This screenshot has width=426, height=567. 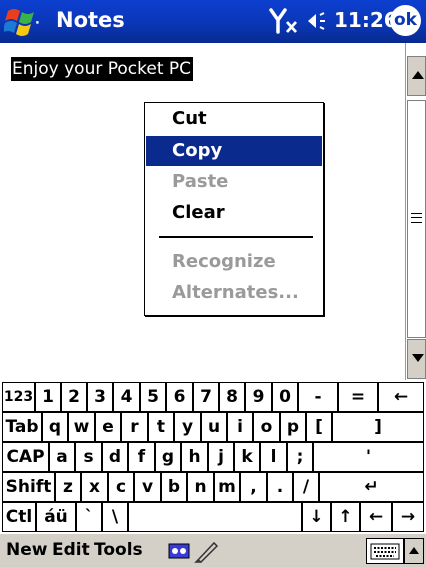 What do you see at coordinates (179, 551) in the screenshot?
I see `tape-recorder-icon` at bounding box center [179, 551].